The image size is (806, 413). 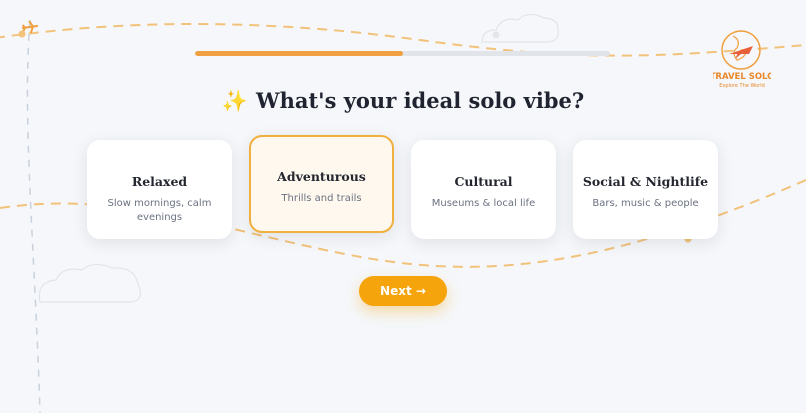 What do you see at coordinates (645, 181) in the screenshot?
I see `option-title: Social & Nightlife` at bounding box center [645, 181].